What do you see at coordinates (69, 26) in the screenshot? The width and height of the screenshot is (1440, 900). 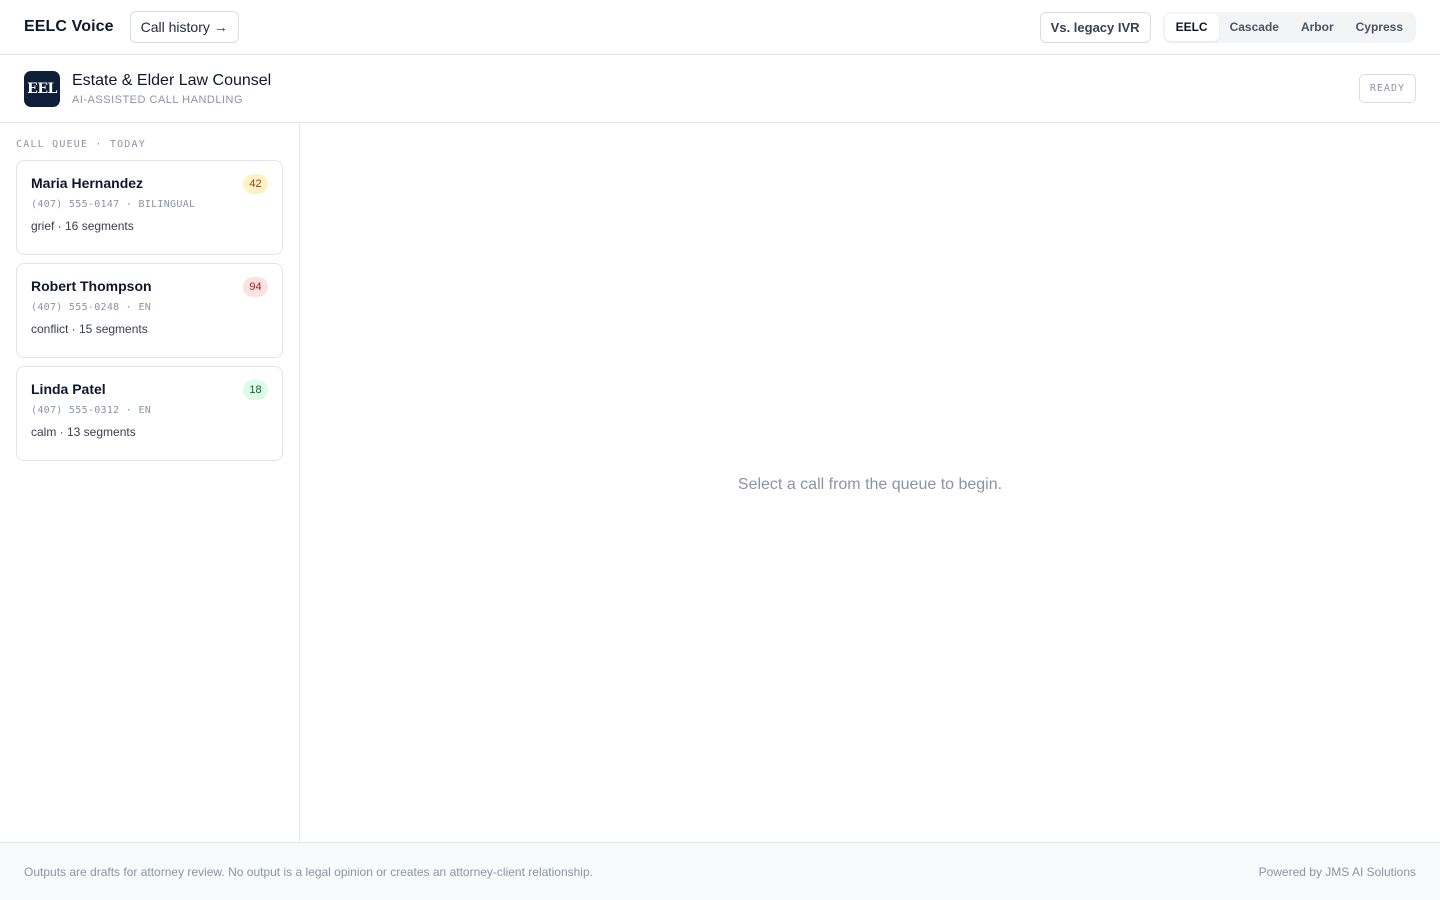 I see `app-brand: EELC Voice` at bounding box center [69, 26].